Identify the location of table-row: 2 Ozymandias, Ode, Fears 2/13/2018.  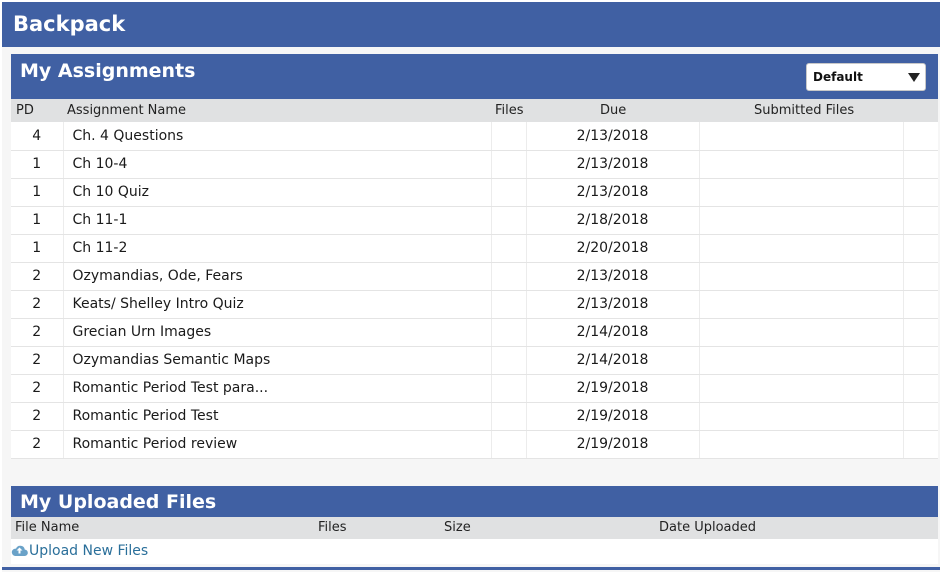
(474, 276).